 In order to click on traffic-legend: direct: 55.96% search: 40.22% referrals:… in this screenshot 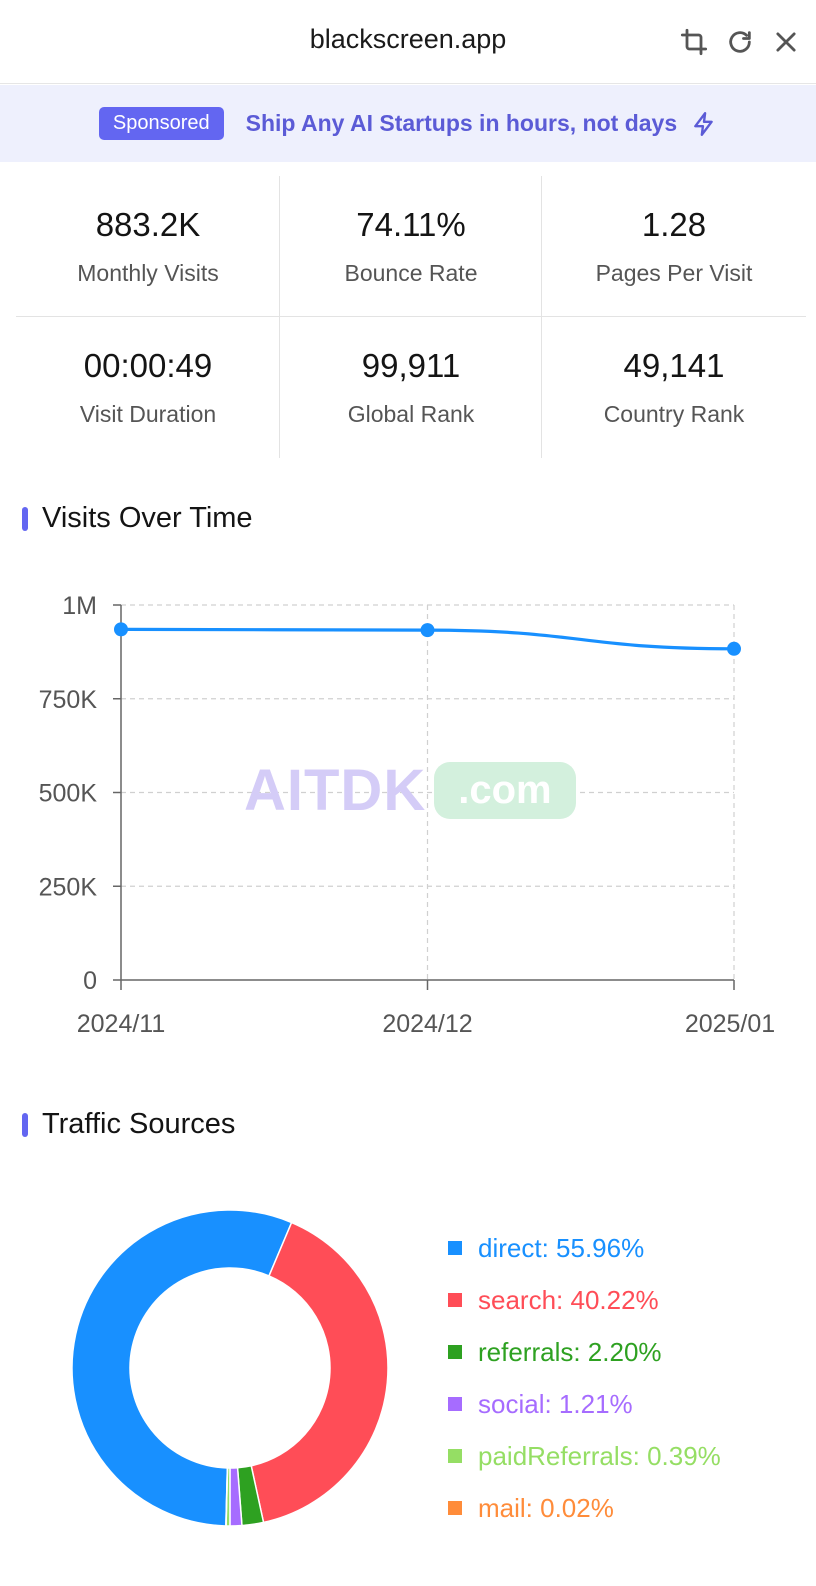, I will do `click(584, 1378)`.